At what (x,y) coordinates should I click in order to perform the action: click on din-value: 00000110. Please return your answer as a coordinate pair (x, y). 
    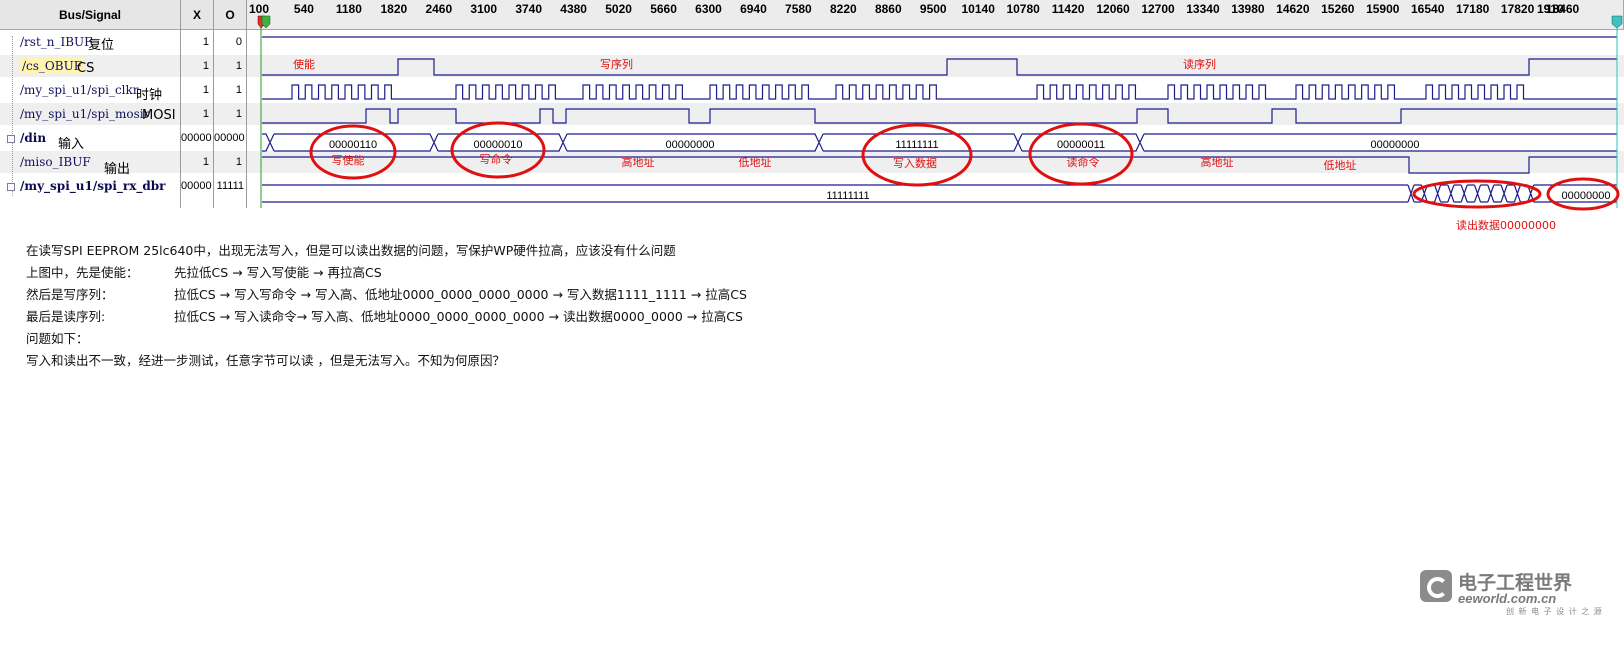
    Looking at the image, I should click on (353, 145).